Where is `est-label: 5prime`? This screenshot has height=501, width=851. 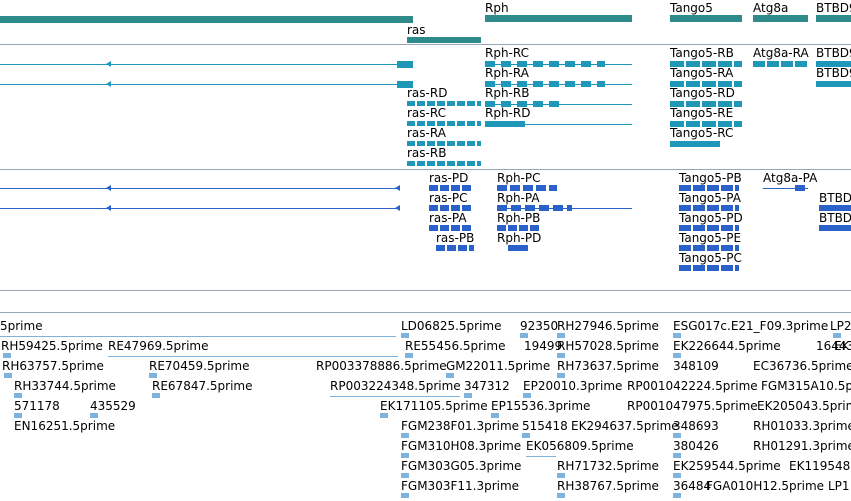 est-label: 5prime is located at coordinates (21, 326).